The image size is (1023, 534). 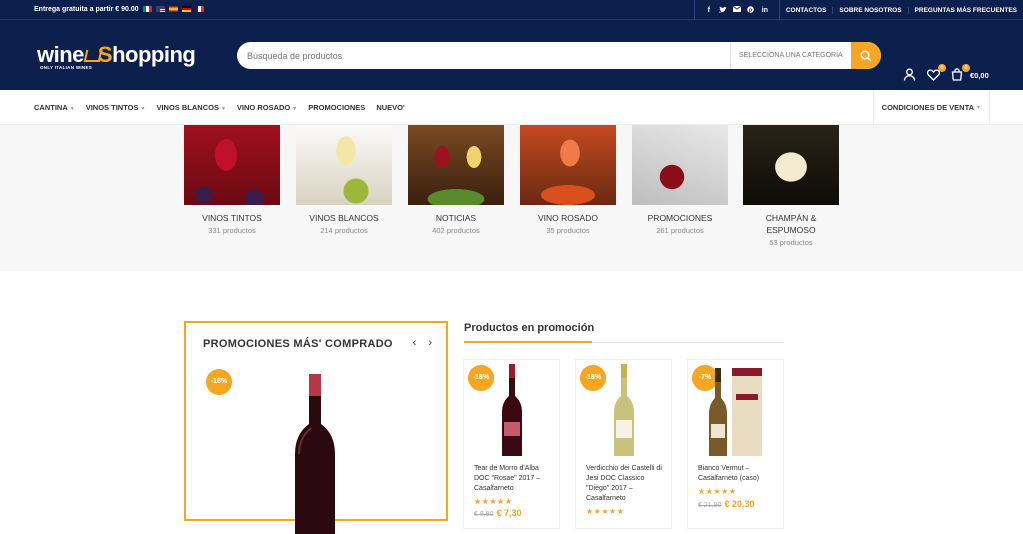 What do you see at coordinates (960, 73) in the screenshot?
I see `cart-icon: 0` at bounding box center [960, 73].